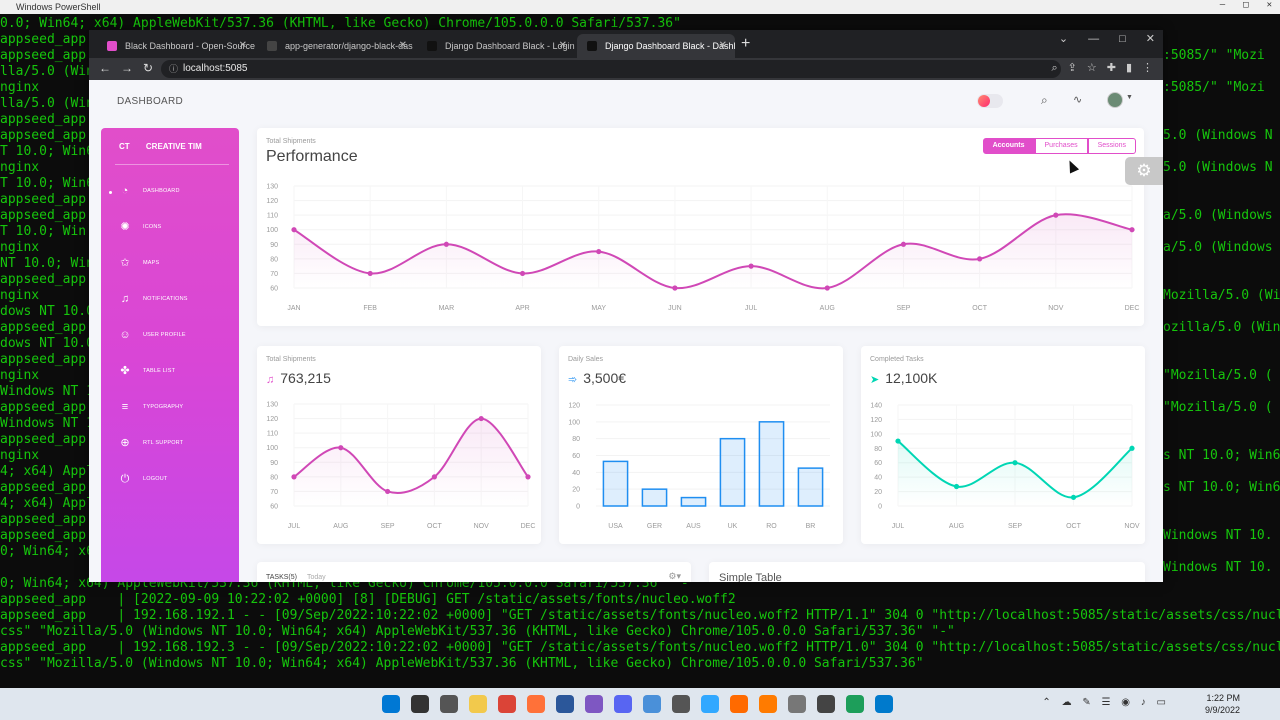 This screenshot has height=720, width=1280. What do you see at coordinates (594, 704) in the screenshot?
I see `github-icon` at bounding box center [594, 704].